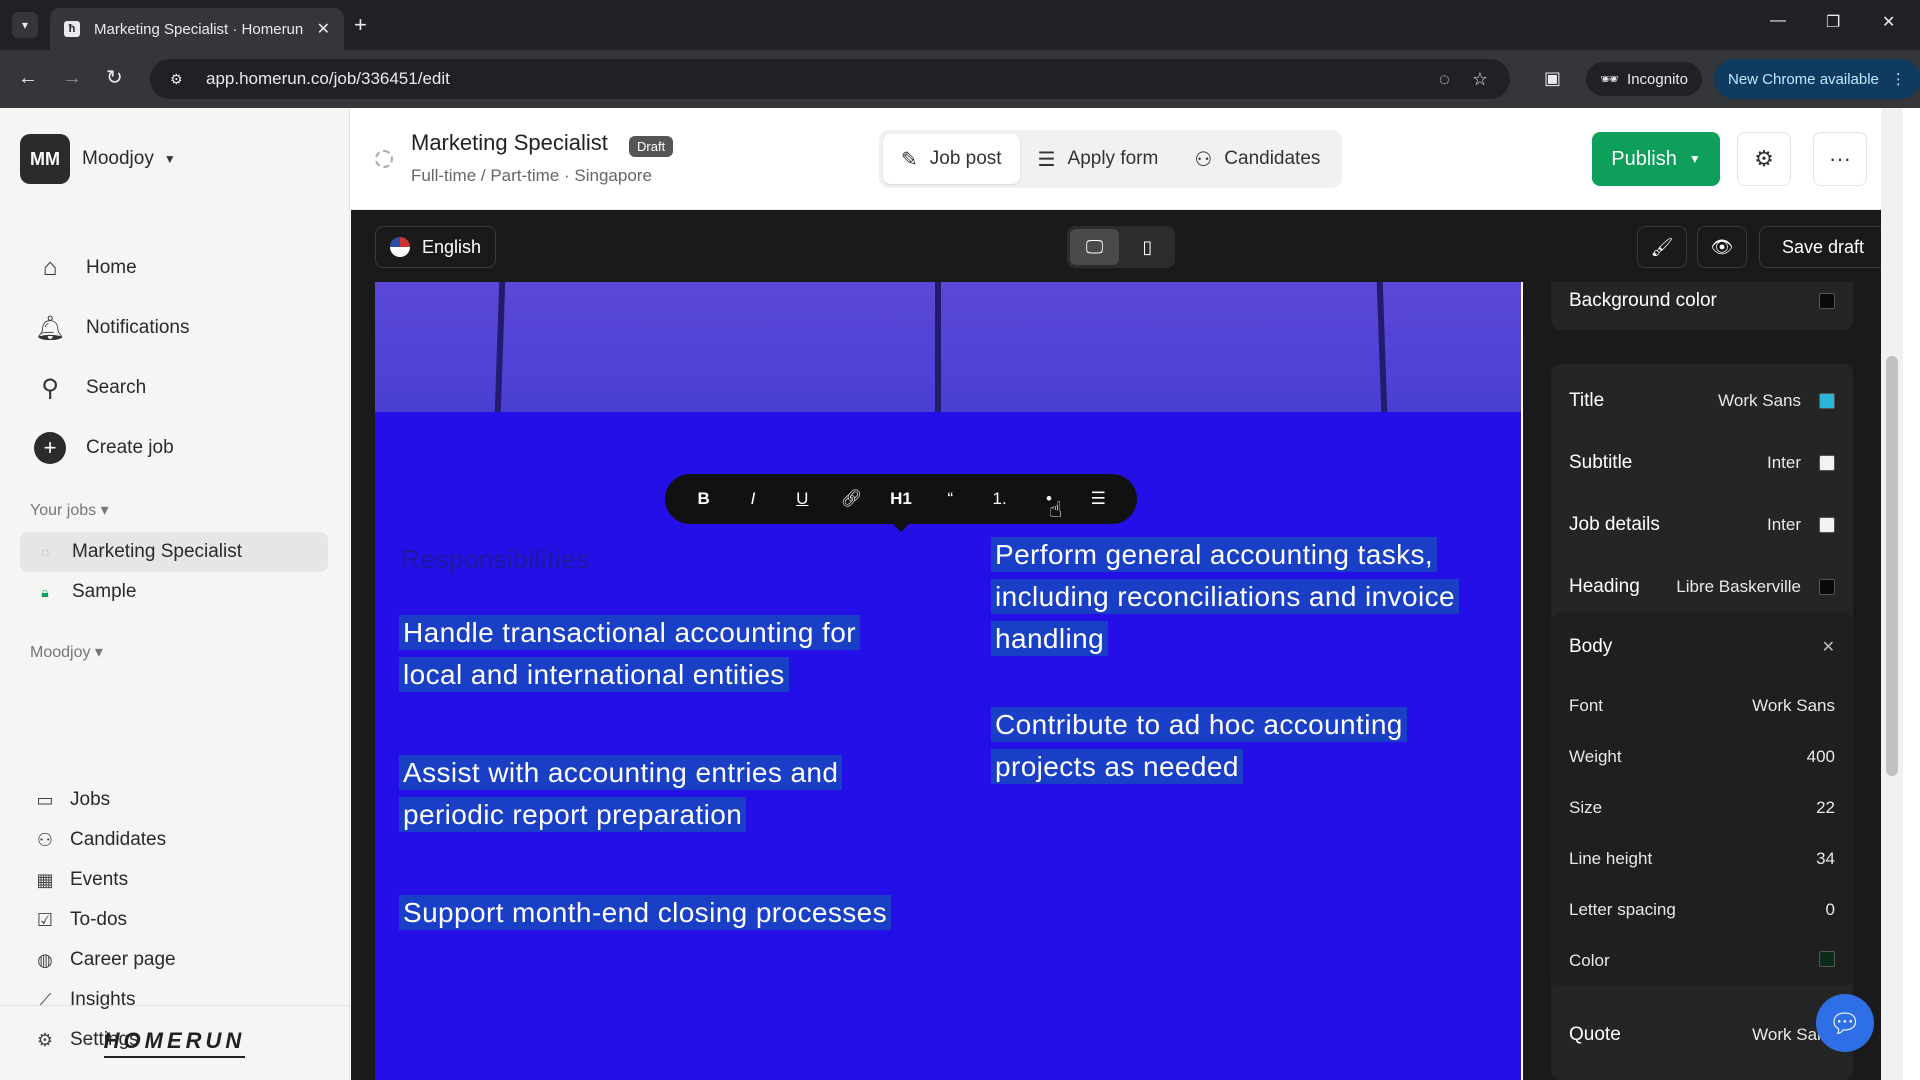  Describe the element at coordinates (1793, 705) in the screenshot. I see `setting-value: Work Sans` at that location.